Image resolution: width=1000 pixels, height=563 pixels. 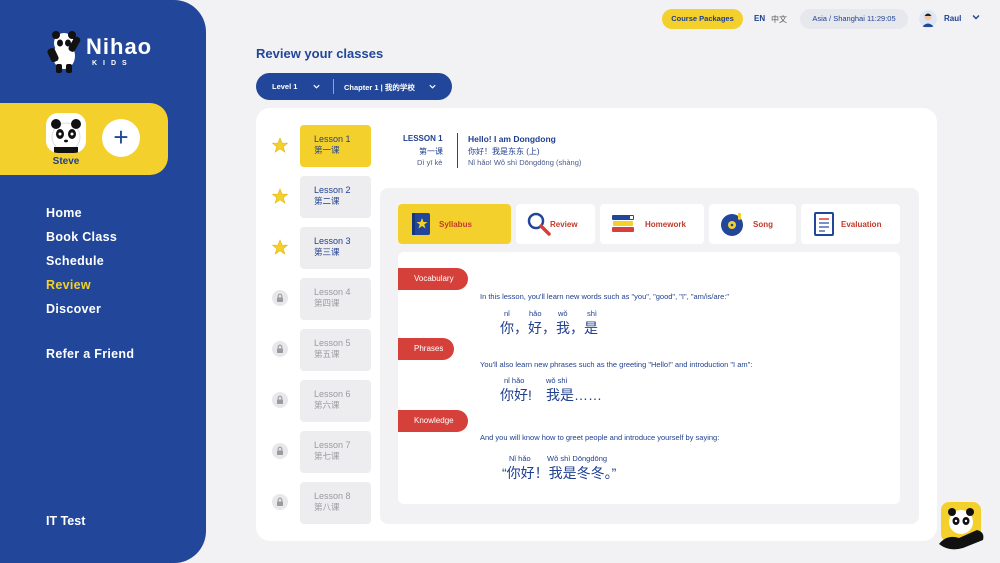 What do you see at coordinates (327, 456) in the screenshot?
I see `lesson-label-zh: 第七课` at bounding box center [327, 456].